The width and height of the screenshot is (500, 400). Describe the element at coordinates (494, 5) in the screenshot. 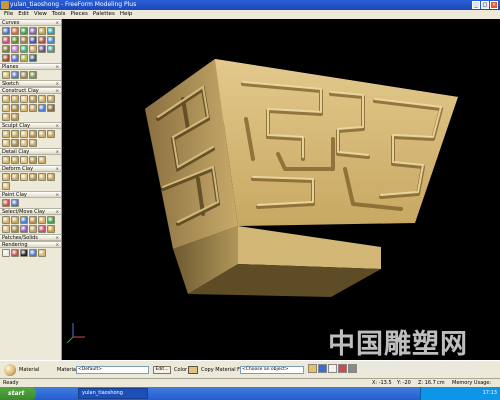

I see `close-button: ×` at that location.